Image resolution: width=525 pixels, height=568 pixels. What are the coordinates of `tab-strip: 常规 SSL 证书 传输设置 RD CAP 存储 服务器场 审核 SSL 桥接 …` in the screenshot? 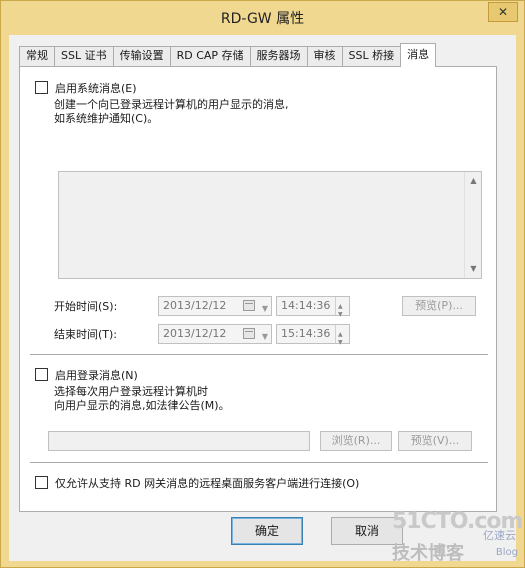 It's located at (228, 55).